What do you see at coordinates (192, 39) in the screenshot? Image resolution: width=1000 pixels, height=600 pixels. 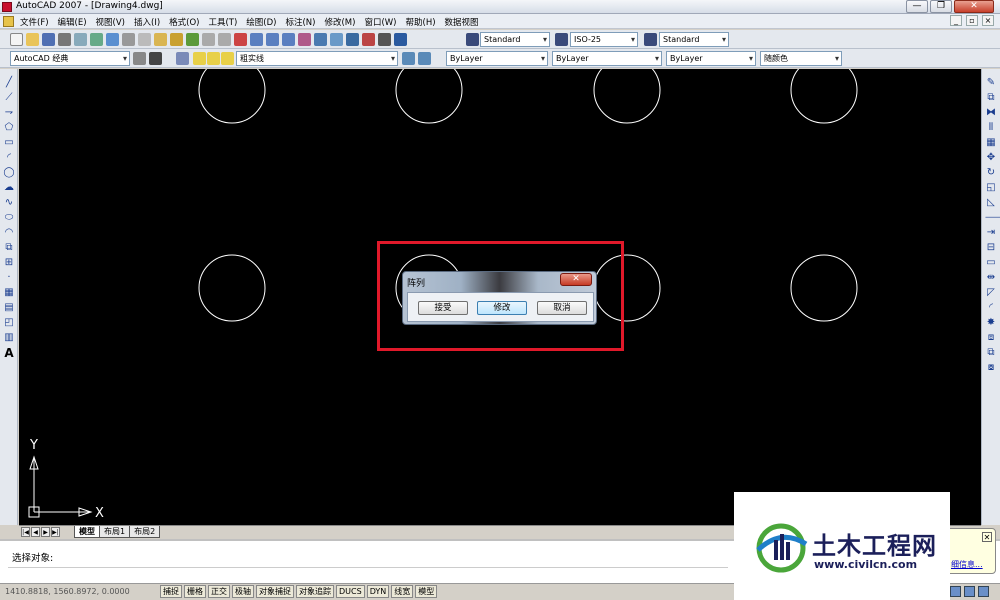 I see `block-editor-icon` at bounding box center [192, 39].